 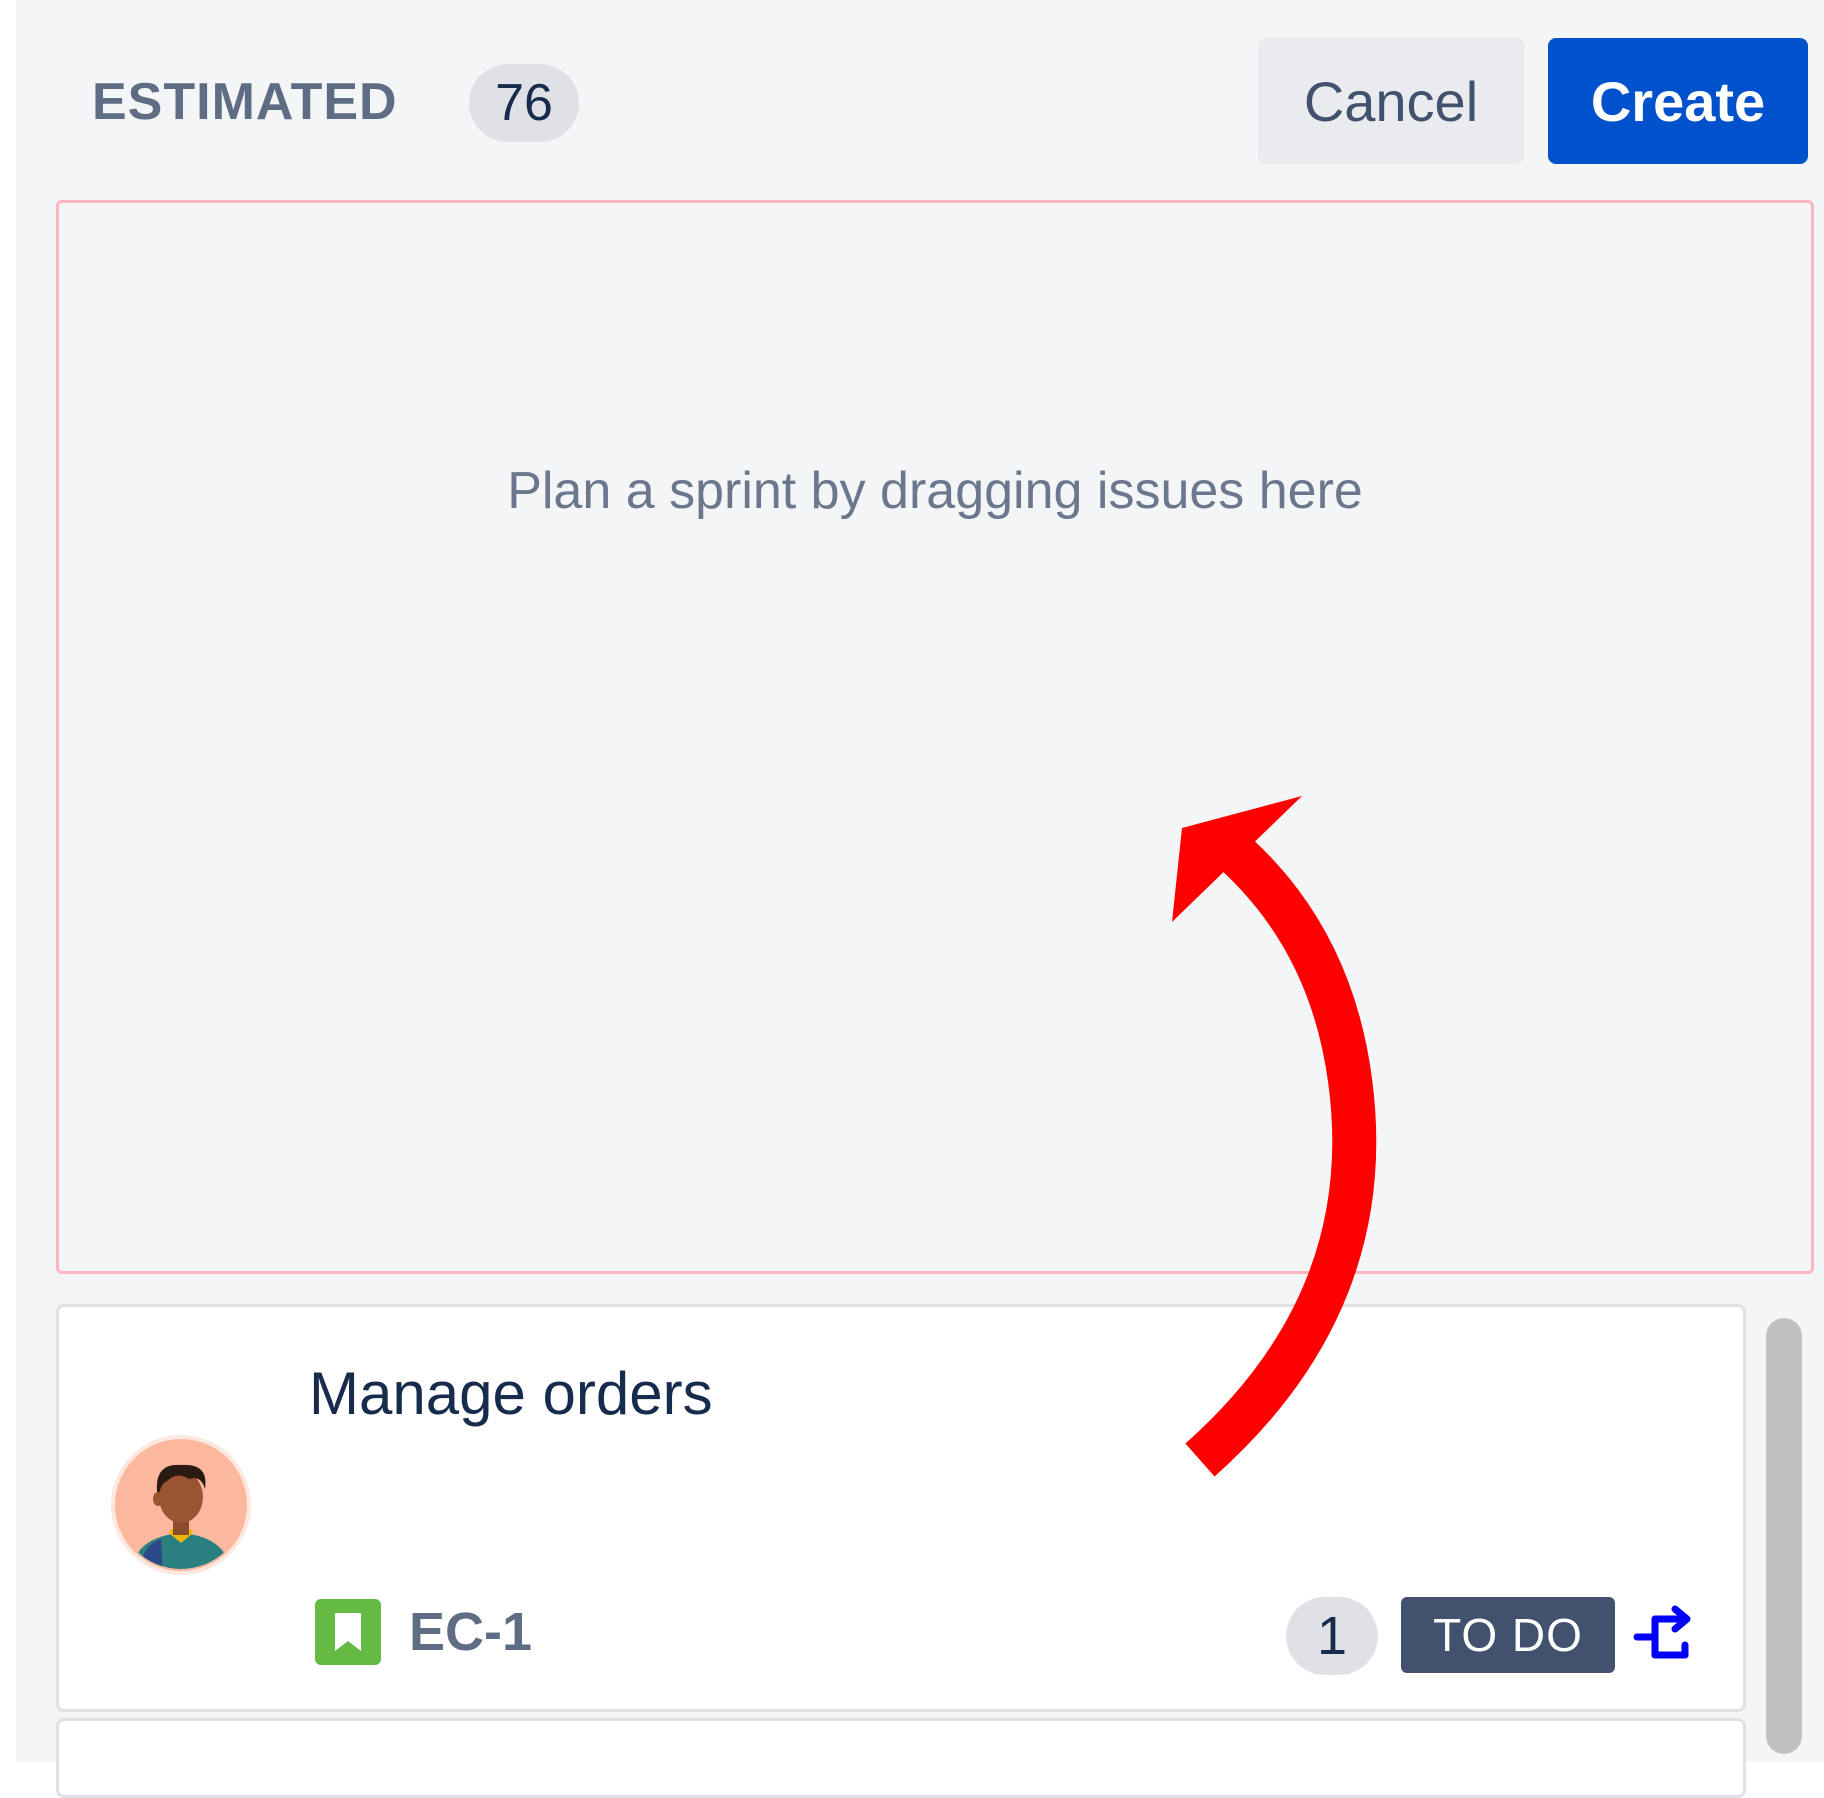 What do you see at coordinates (901, 1758) in the screenshot?
I see `next-issue-card` at bounding box center [901, 1758].